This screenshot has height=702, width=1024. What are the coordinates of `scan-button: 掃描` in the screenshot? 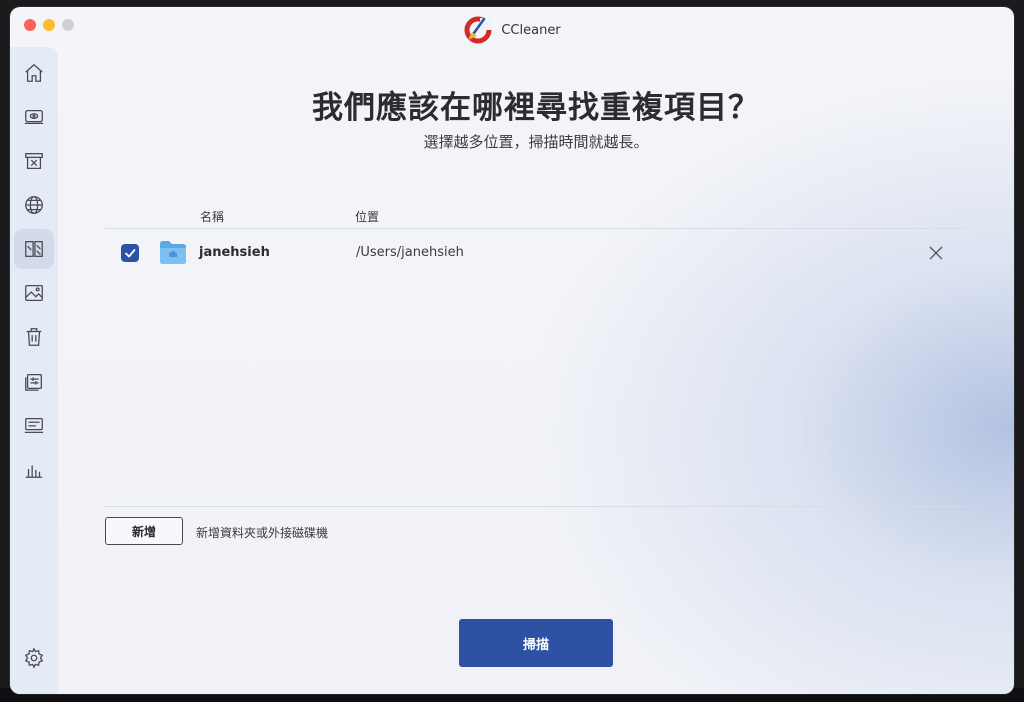 It's located at (536, 643).